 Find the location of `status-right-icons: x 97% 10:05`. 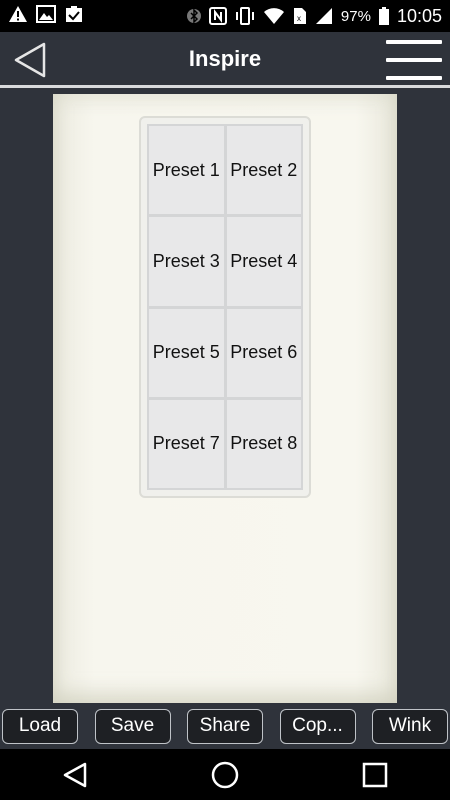

status-right-icons: x 97% 10:05 is located at coordinates (314, 16).